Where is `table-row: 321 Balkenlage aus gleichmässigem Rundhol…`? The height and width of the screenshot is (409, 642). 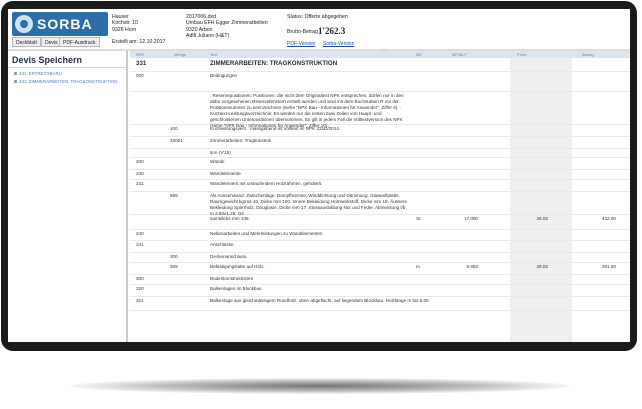 table-row: 321 Balkenlage aus gleichmässigem Rundhol… is located at coordinates (380, 304).